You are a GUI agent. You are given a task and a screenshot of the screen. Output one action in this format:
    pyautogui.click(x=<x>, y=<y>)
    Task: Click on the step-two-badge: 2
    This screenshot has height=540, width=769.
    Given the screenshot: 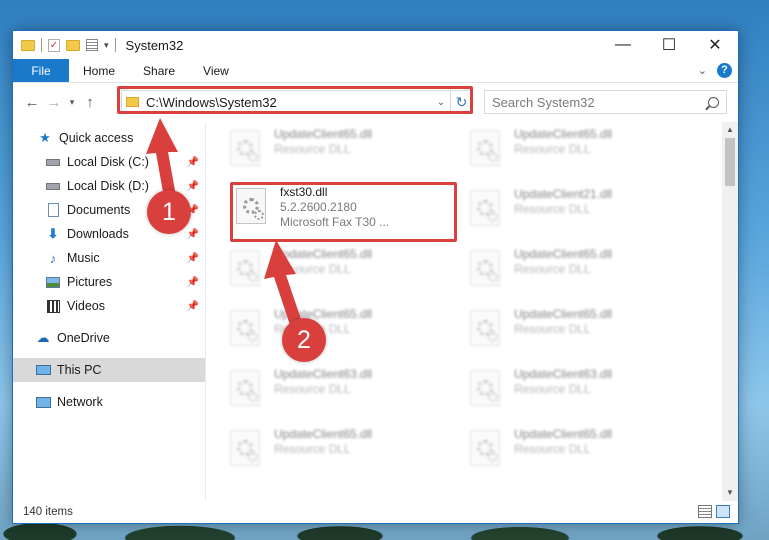 What is the action you would take?
    pyautogui.click(x=304, y=340)
    